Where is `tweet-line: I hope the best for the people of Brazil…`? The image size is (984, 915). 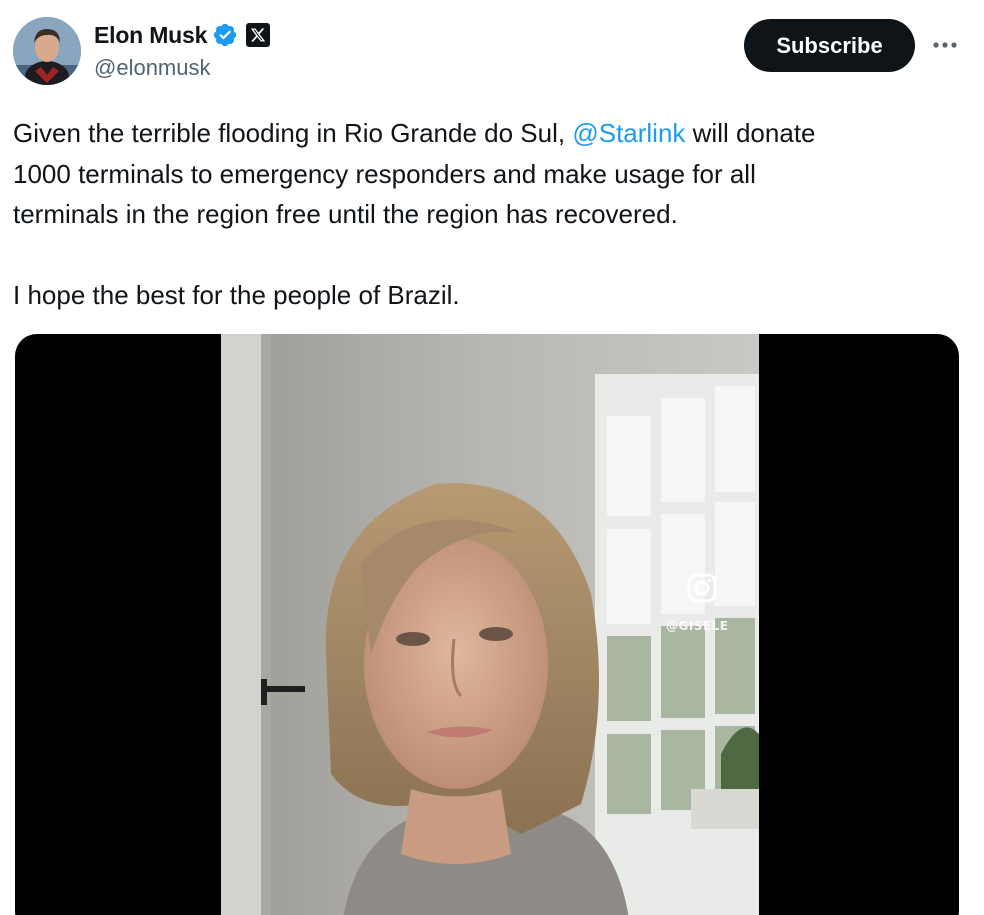 tweet-line: I hope the best for the people of Brazil… is located at coordinates (236, 295).